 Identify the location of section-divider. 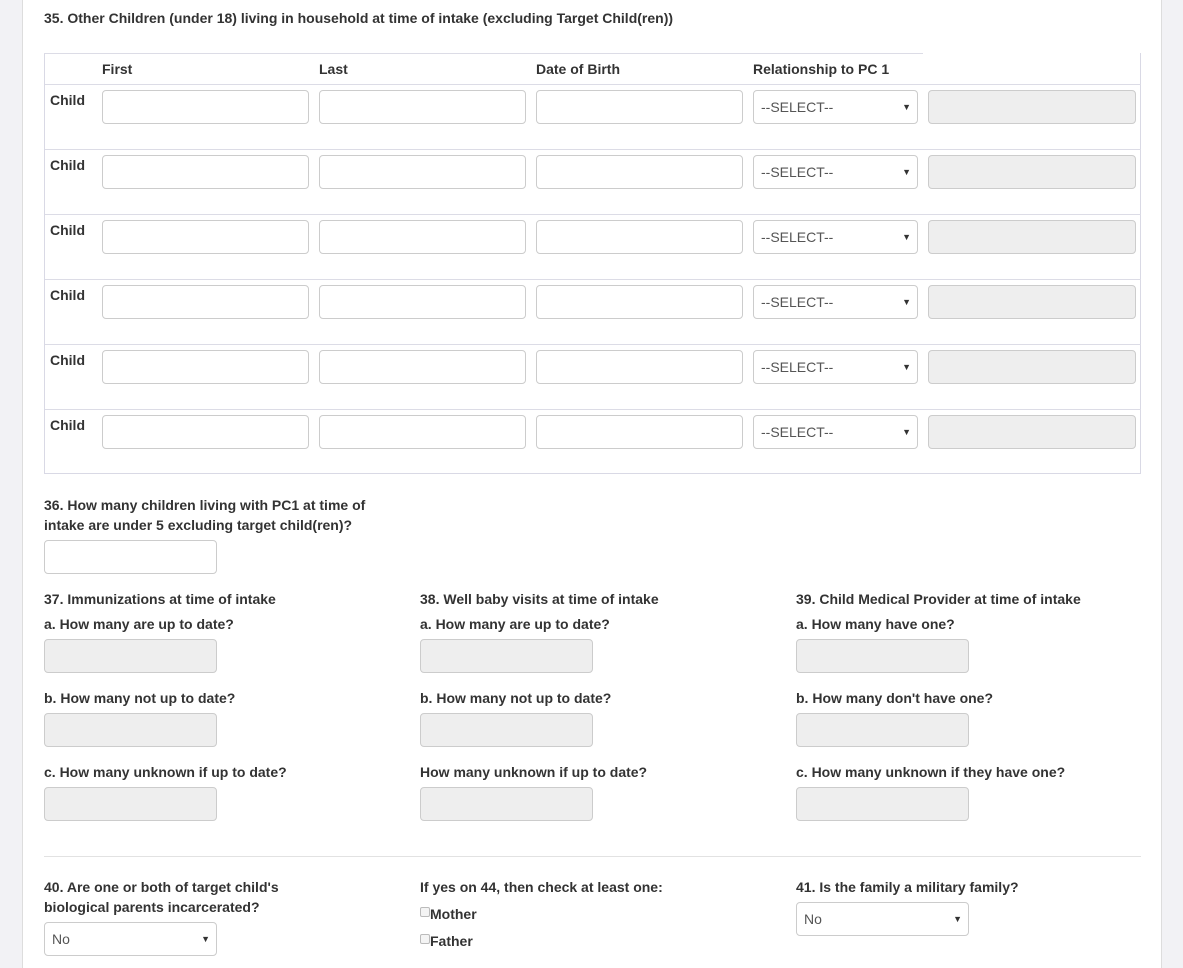
(592, 856).